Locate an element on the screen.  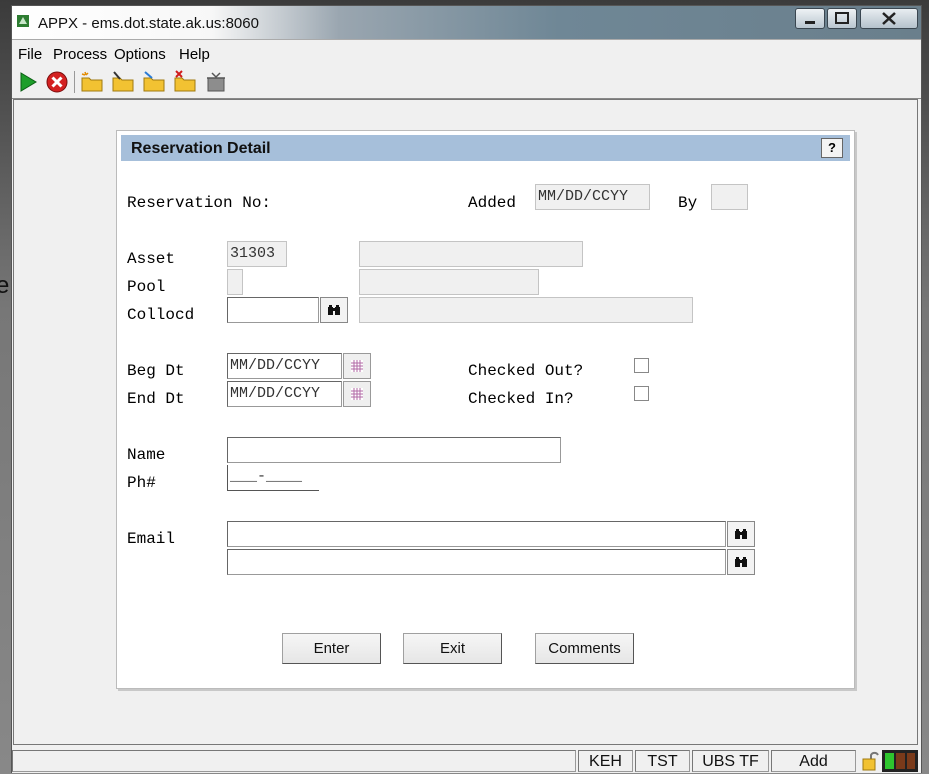
phone-field: ___-____ is located at coordinates (273, 478).